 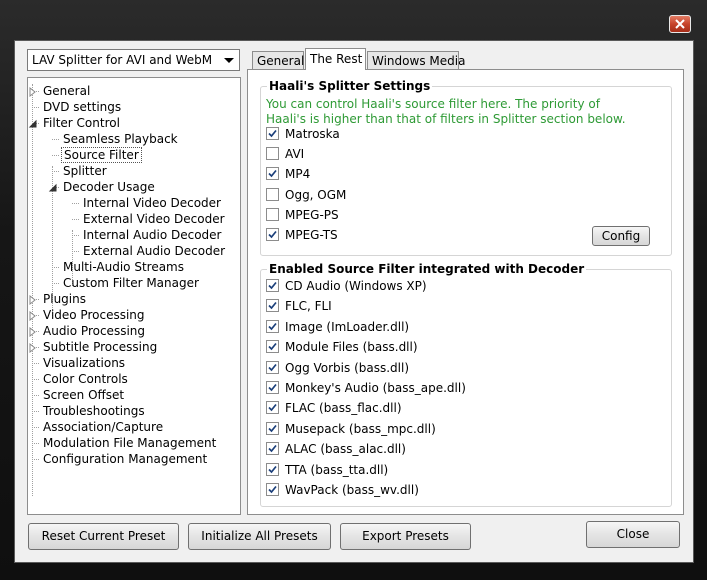 I want to click on config-button: Config, so click(x=621, y=236).